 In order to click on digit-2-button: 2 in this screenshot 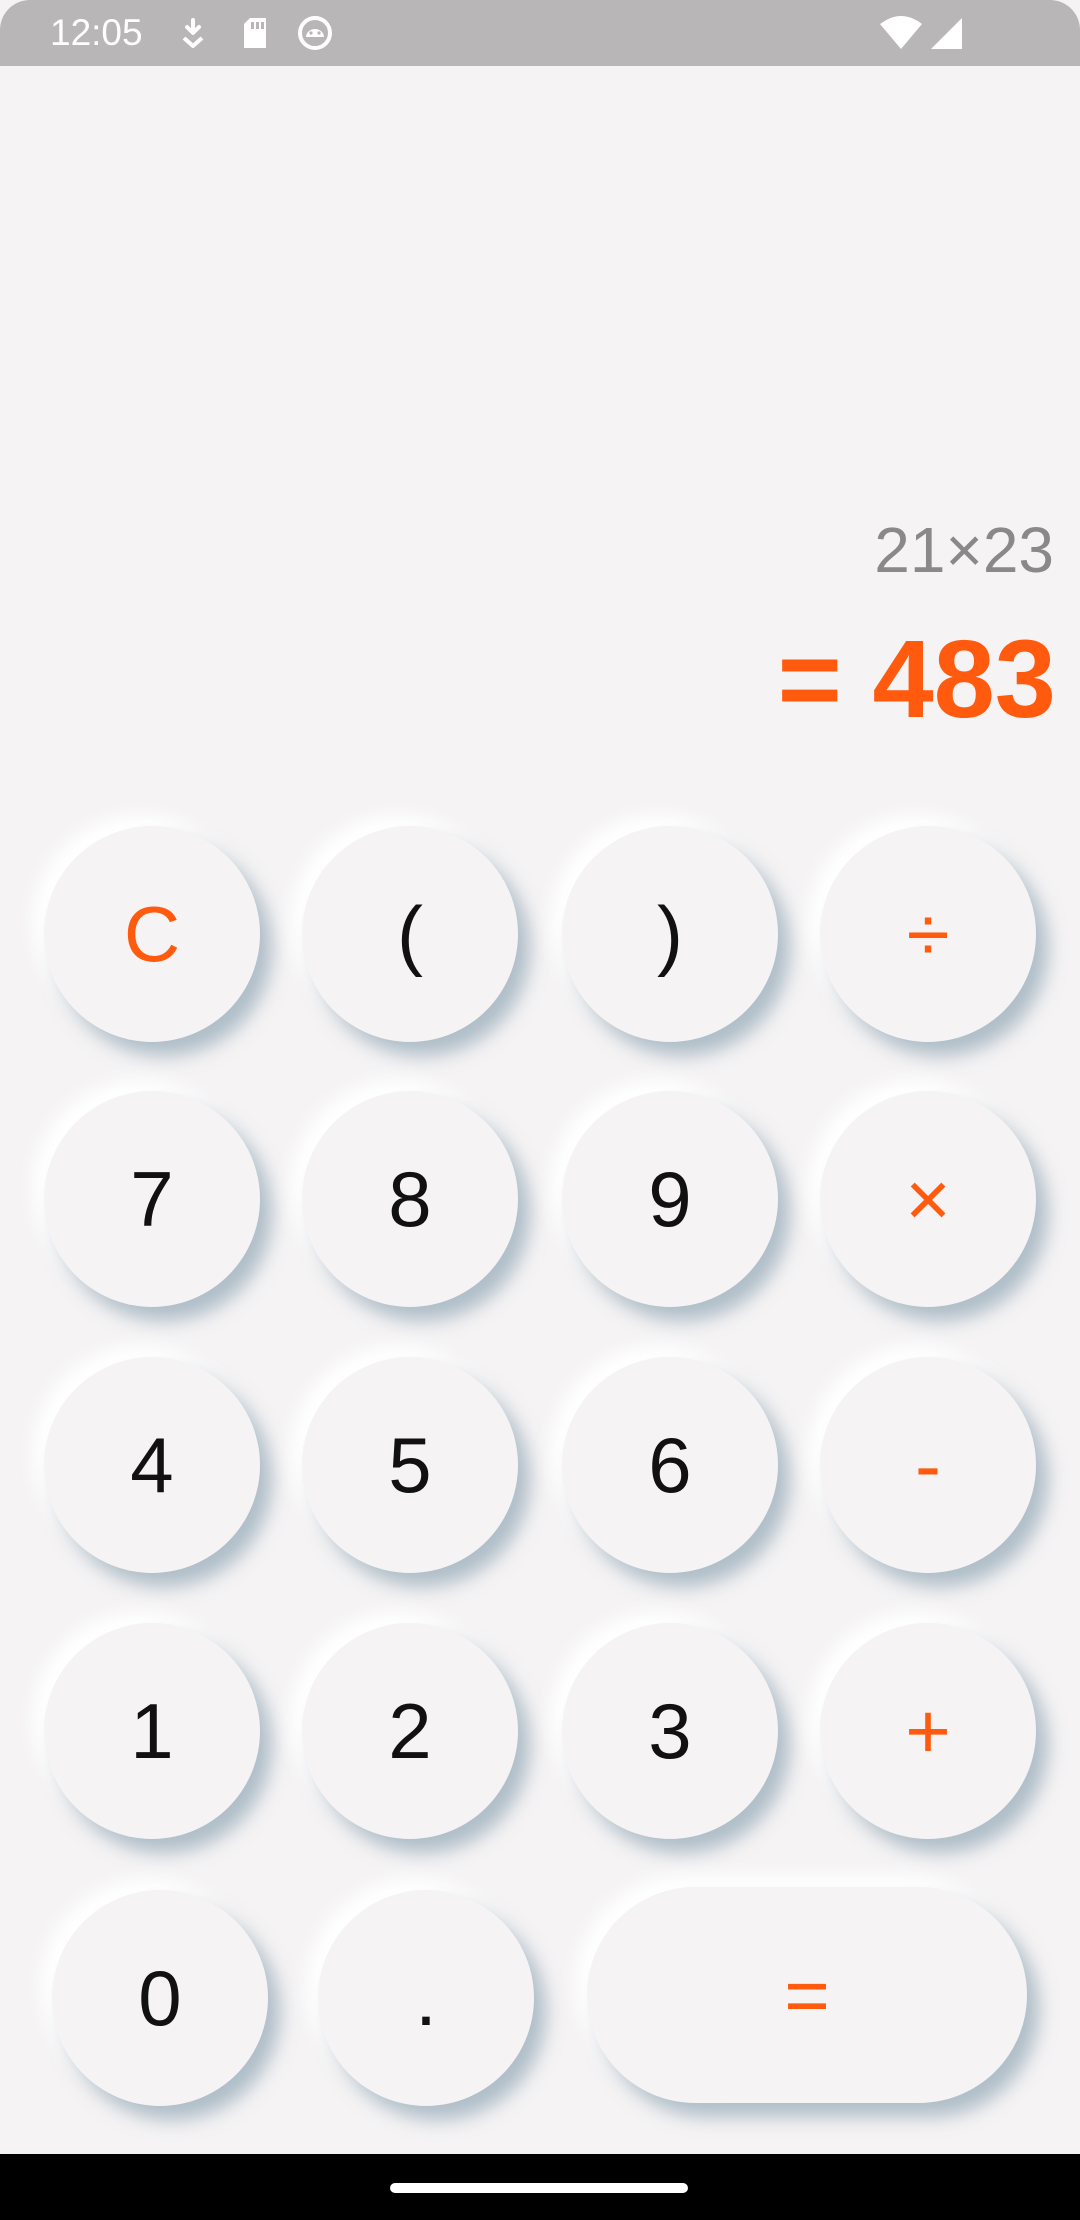, I will do `click(410, 1731)`.